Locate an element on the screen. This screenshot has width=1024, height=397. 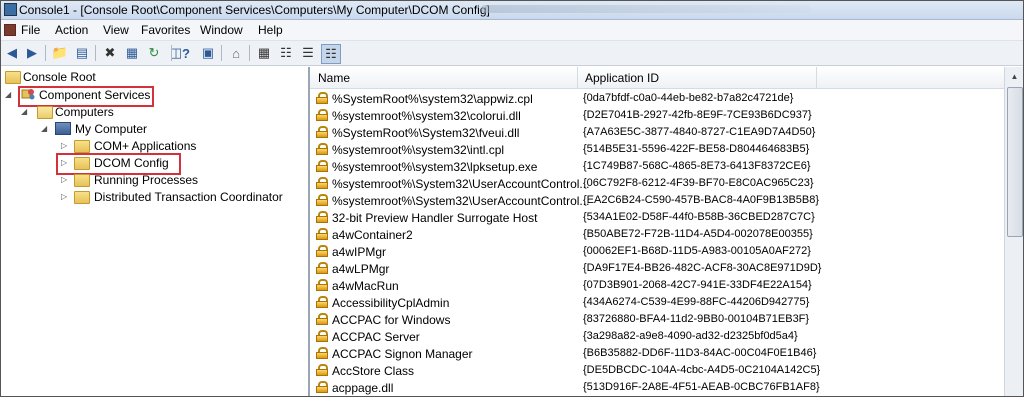
column-header-application-id: Application ID is located at coordinates (622, 78).